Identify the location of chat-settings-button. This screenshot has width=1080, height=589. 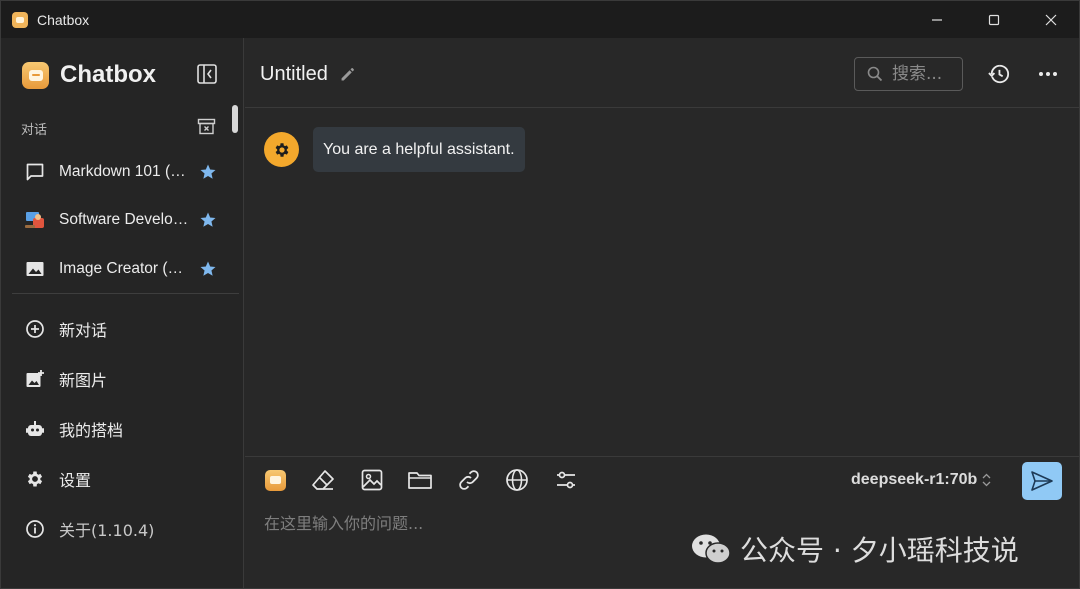
(566, 480).